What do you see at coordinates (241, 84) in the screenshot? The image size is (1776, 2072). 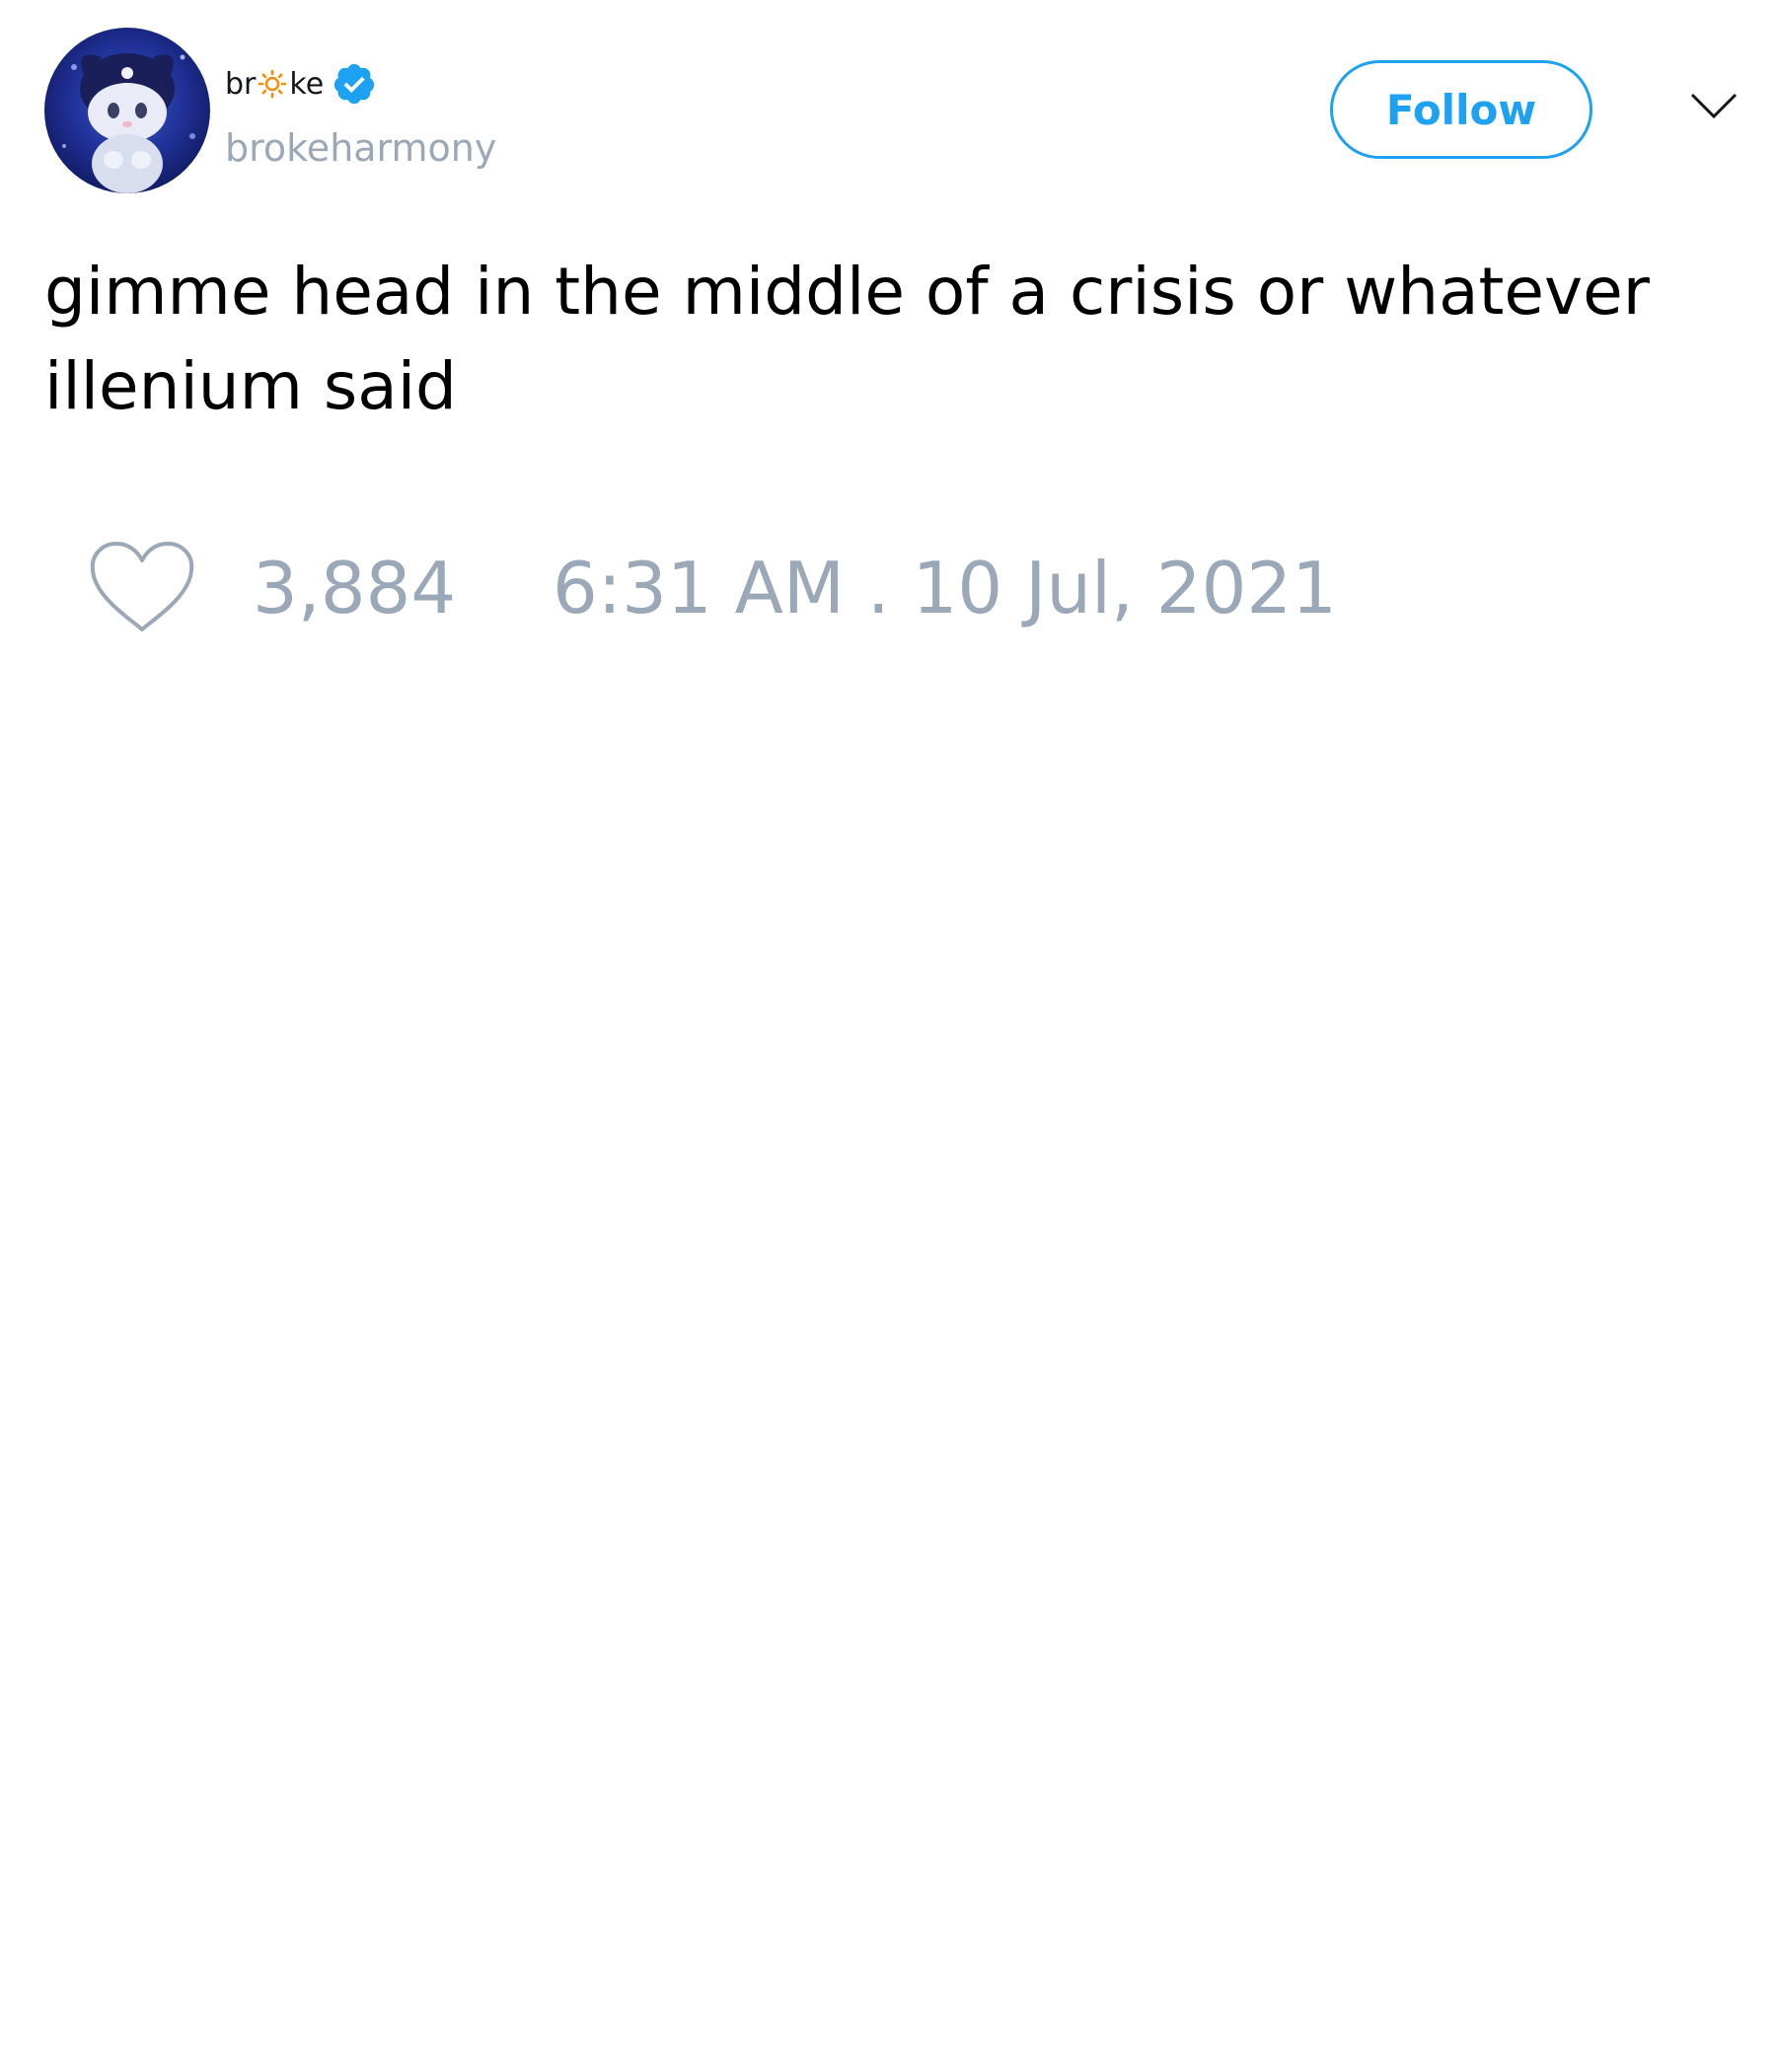 I see `display-name-start: br` at bounding box center [241, 84].